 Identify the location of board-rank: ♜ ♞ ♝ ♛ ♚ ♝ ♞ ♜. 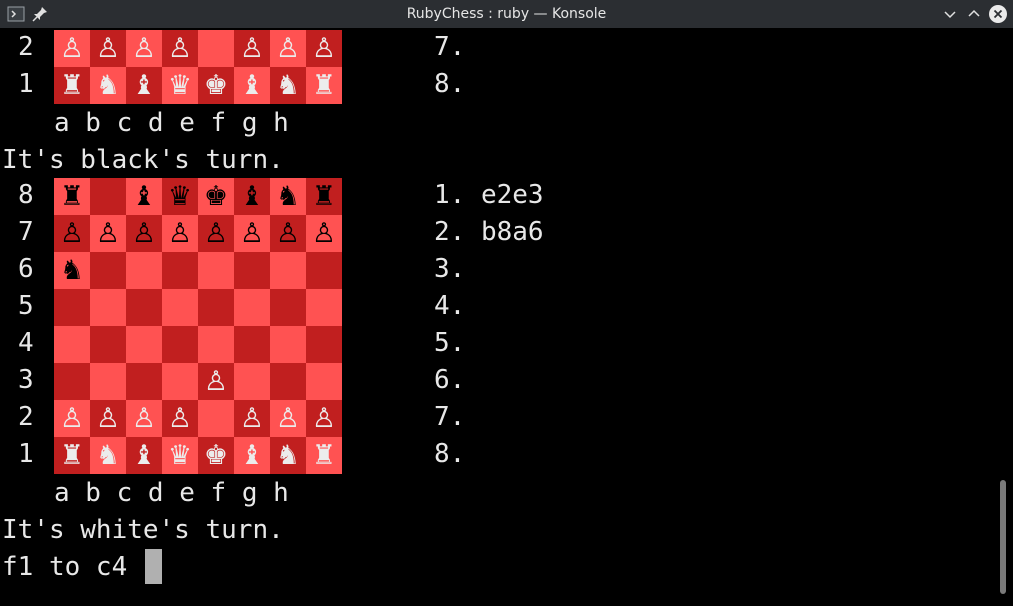
(198, 455).